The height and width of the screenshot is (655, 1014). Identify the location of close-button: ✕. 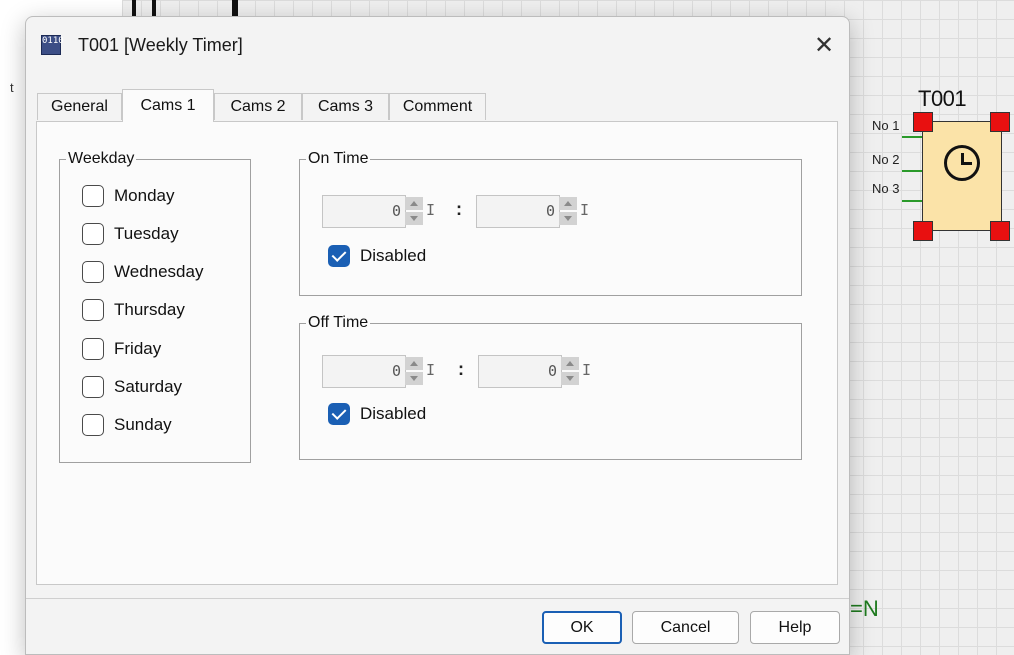
(824, 46).